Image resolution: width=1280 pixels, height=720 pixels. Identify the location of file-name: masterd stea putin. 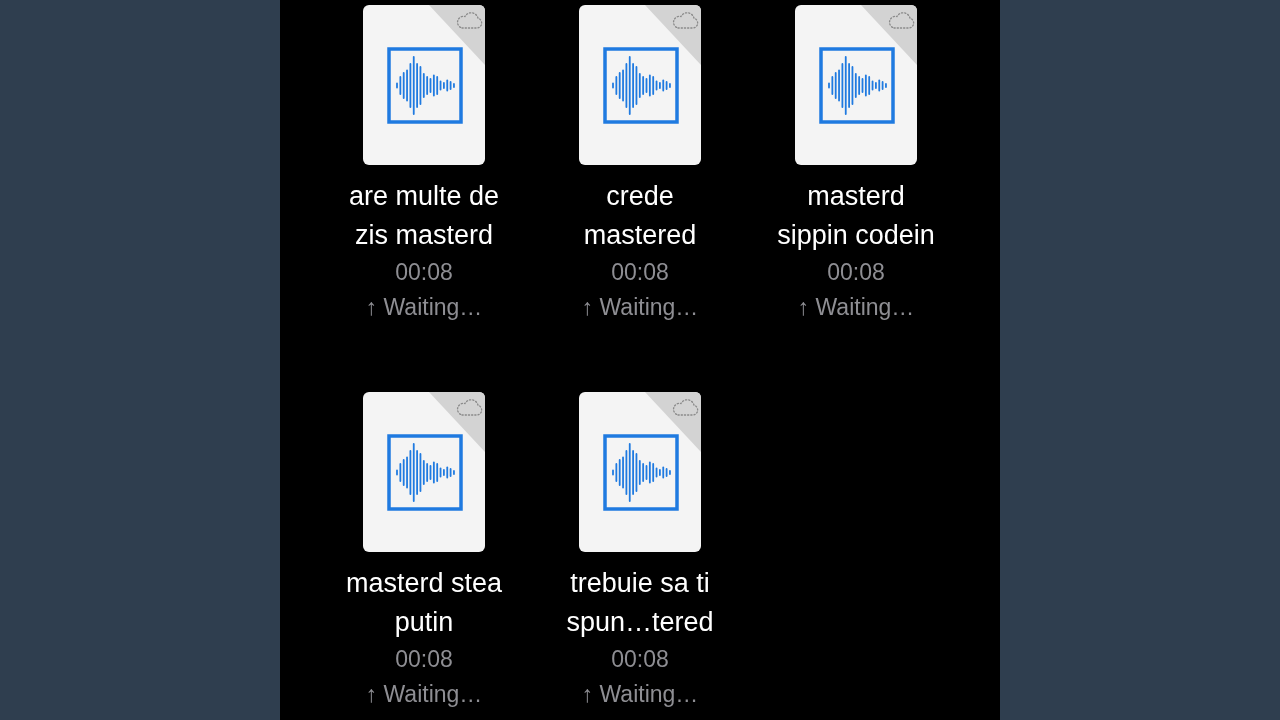
(424, 603).